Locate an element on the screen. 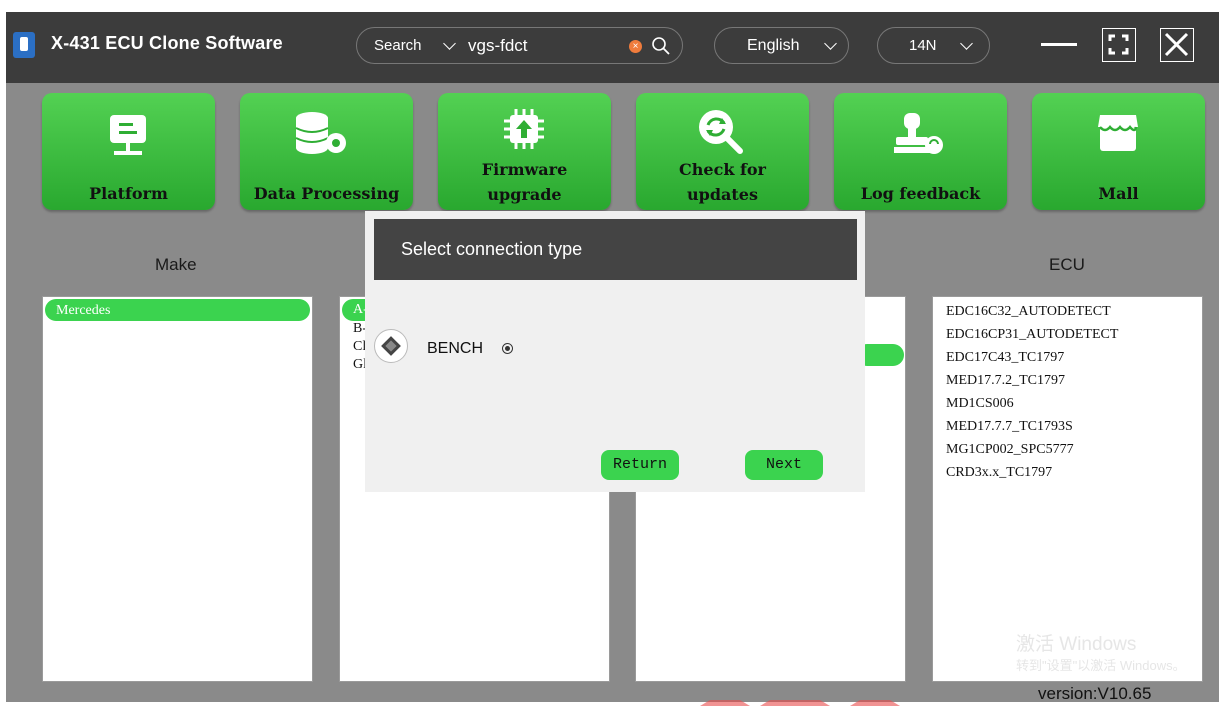  version-label: version:V10.65 is located at coordinates (1095, 693).